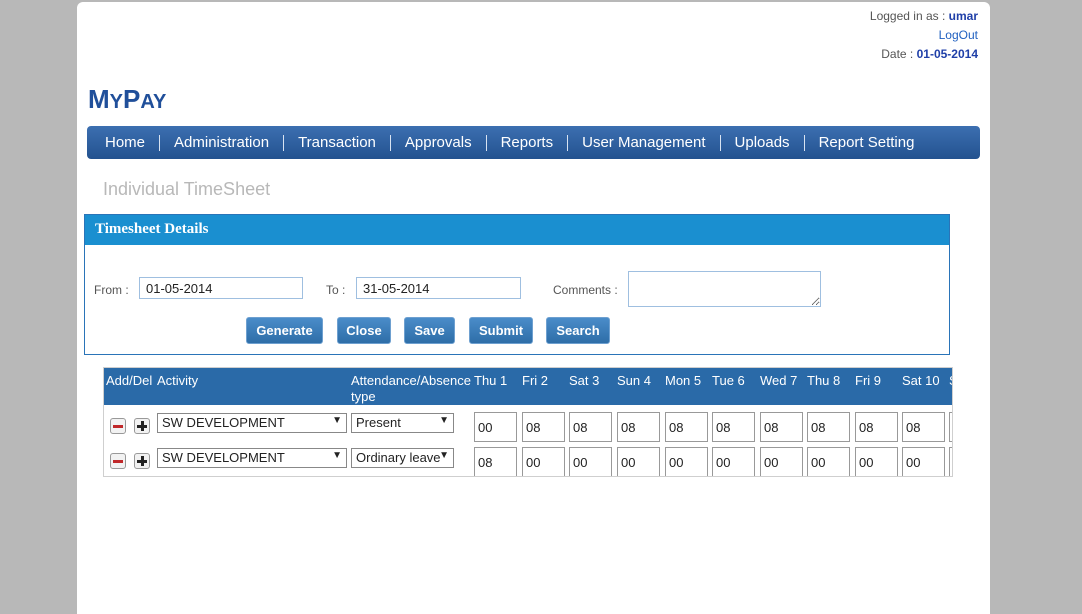  What do you see at coordinates (222, 142) in the screenshot?
I see `nav-administration: Administration` at bounding box center [222, 142].